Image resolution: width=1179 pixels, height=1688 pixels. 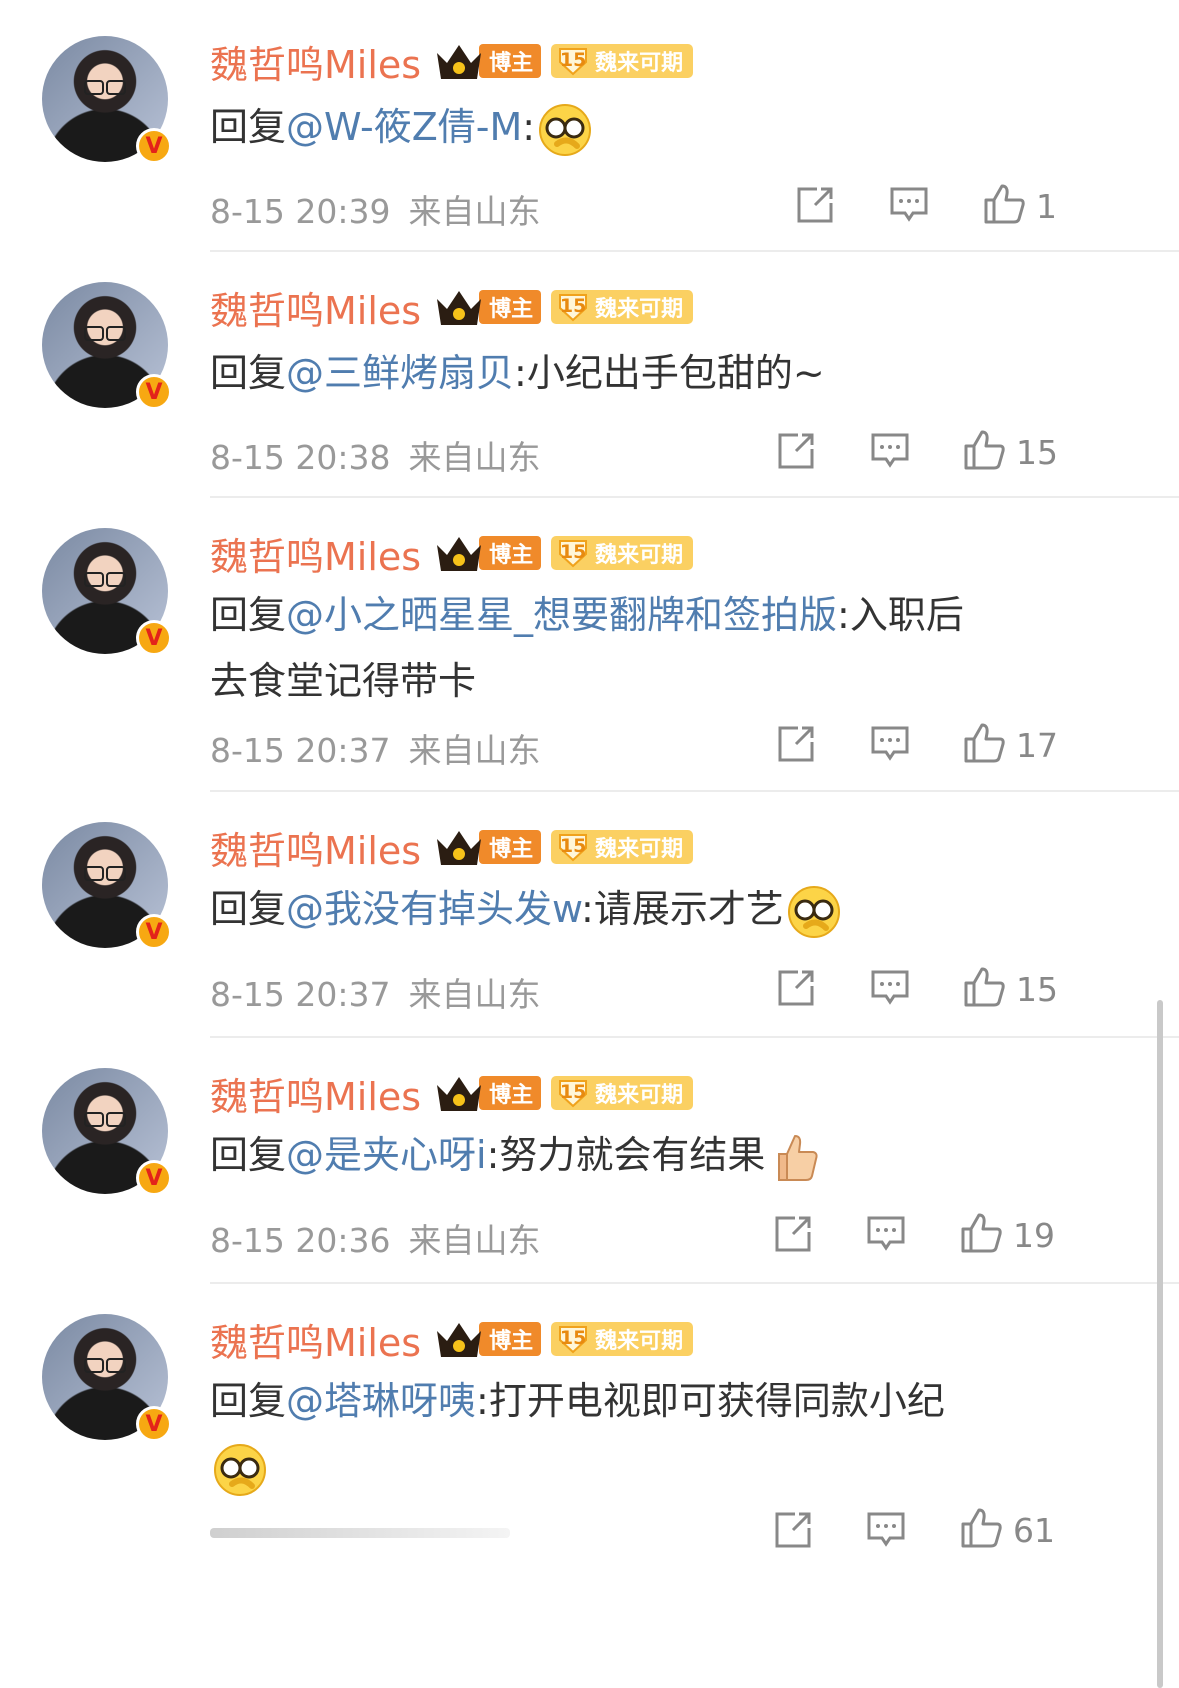 What do you see at coordinates (1010, 745) in the screenshot?
I see `like-button: 17` at bounding box center [1010, 745].